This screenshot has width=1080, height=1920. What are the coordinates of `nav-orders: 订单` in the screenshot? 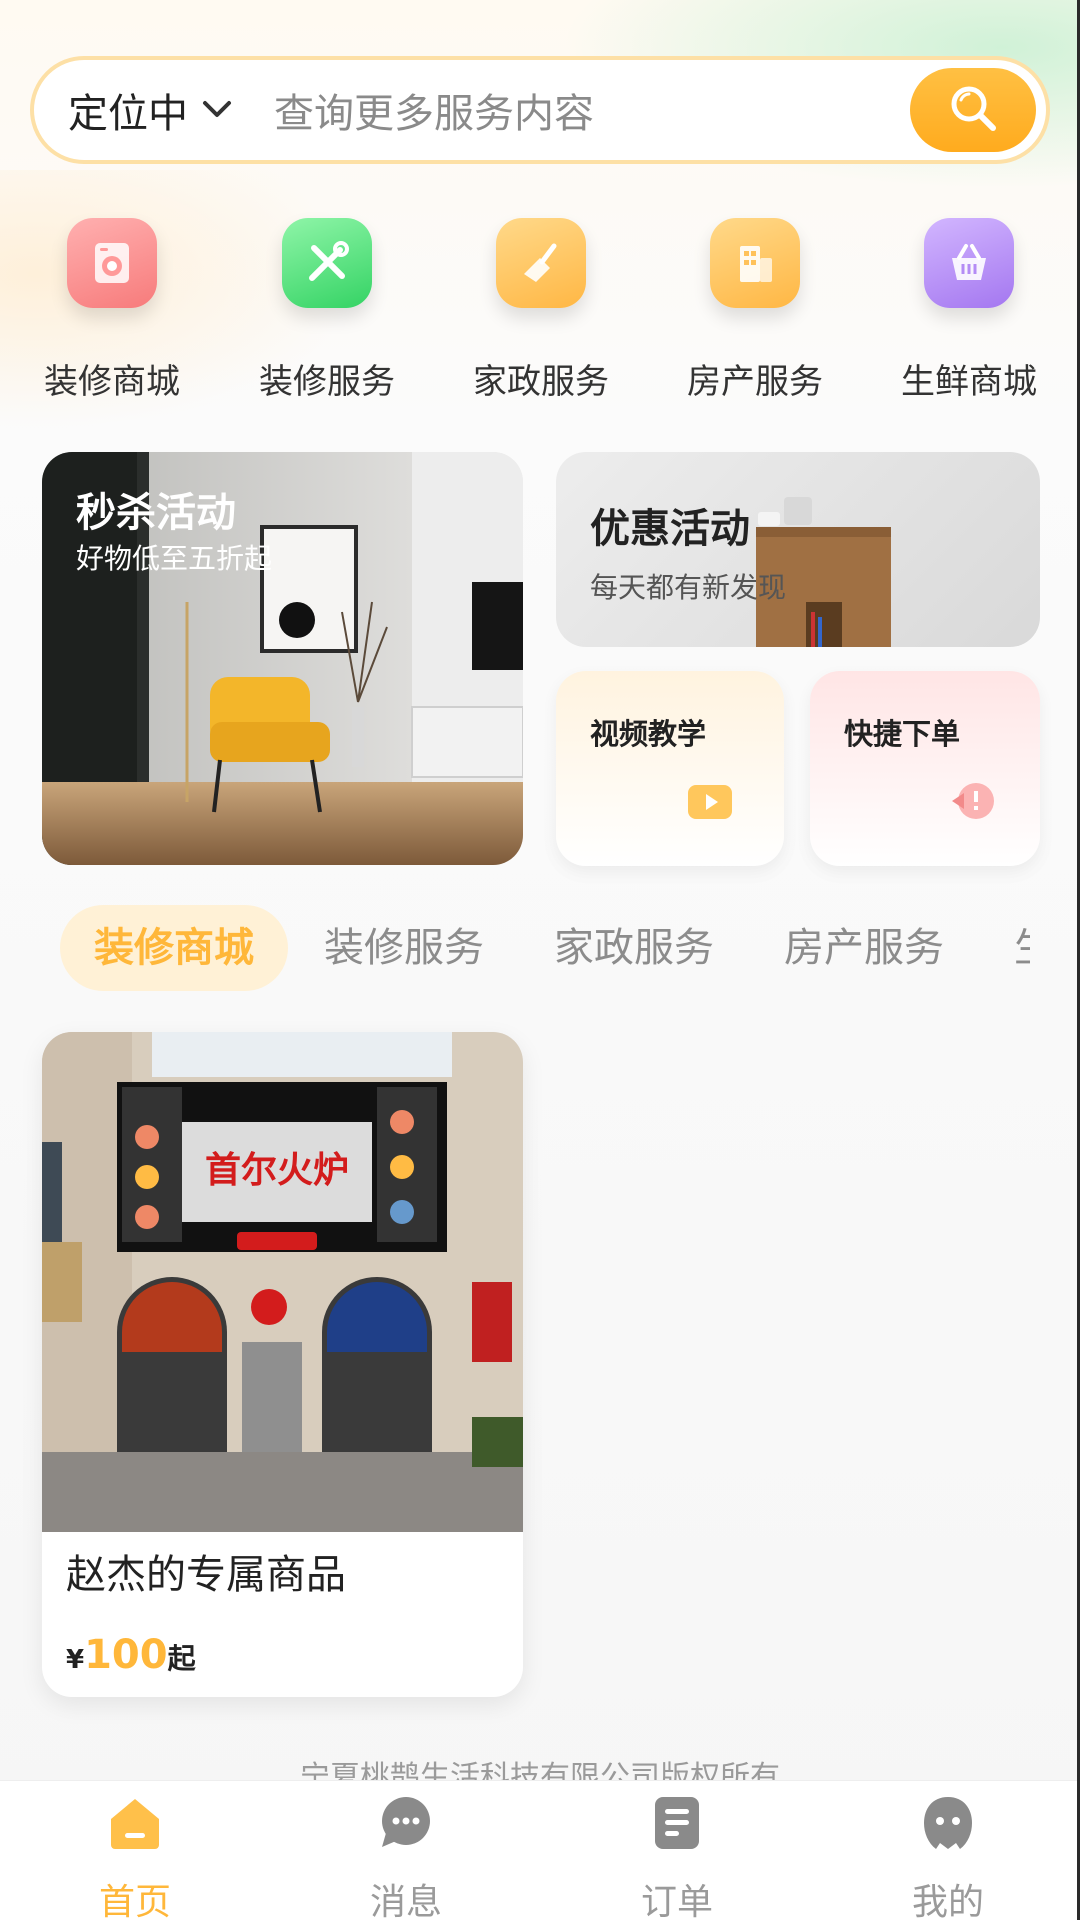 It's located at (677, 1850).